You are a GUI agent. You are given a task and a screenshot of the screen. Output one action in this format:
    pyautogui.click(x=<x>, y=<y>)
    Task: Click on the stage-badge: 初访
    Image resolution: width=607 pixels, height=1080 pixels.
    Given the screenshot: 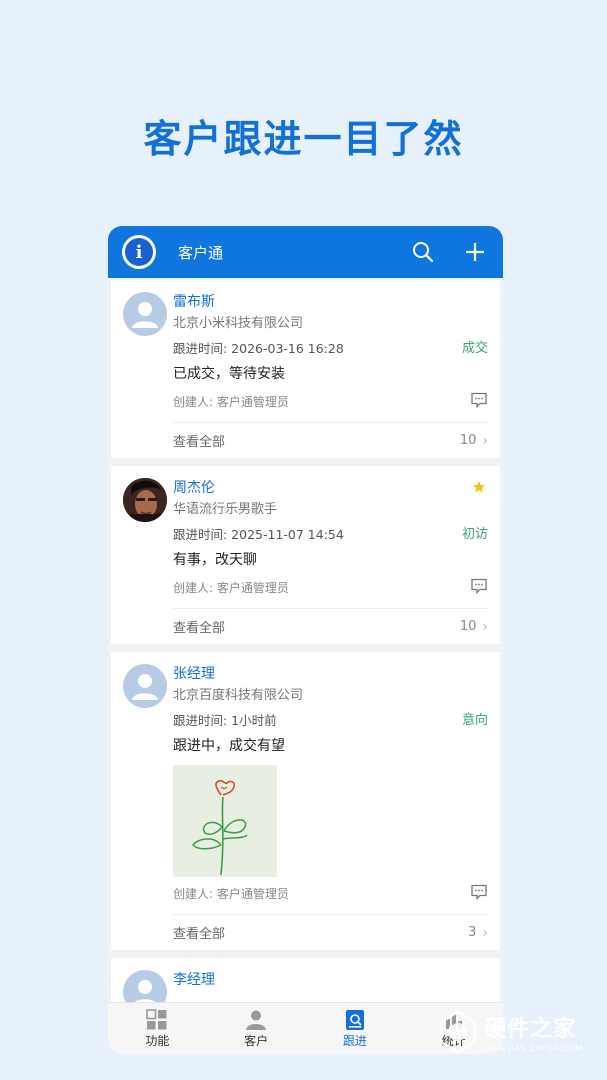 What is the action you would take?
    pyautogui.click(x=474, y=534)
    